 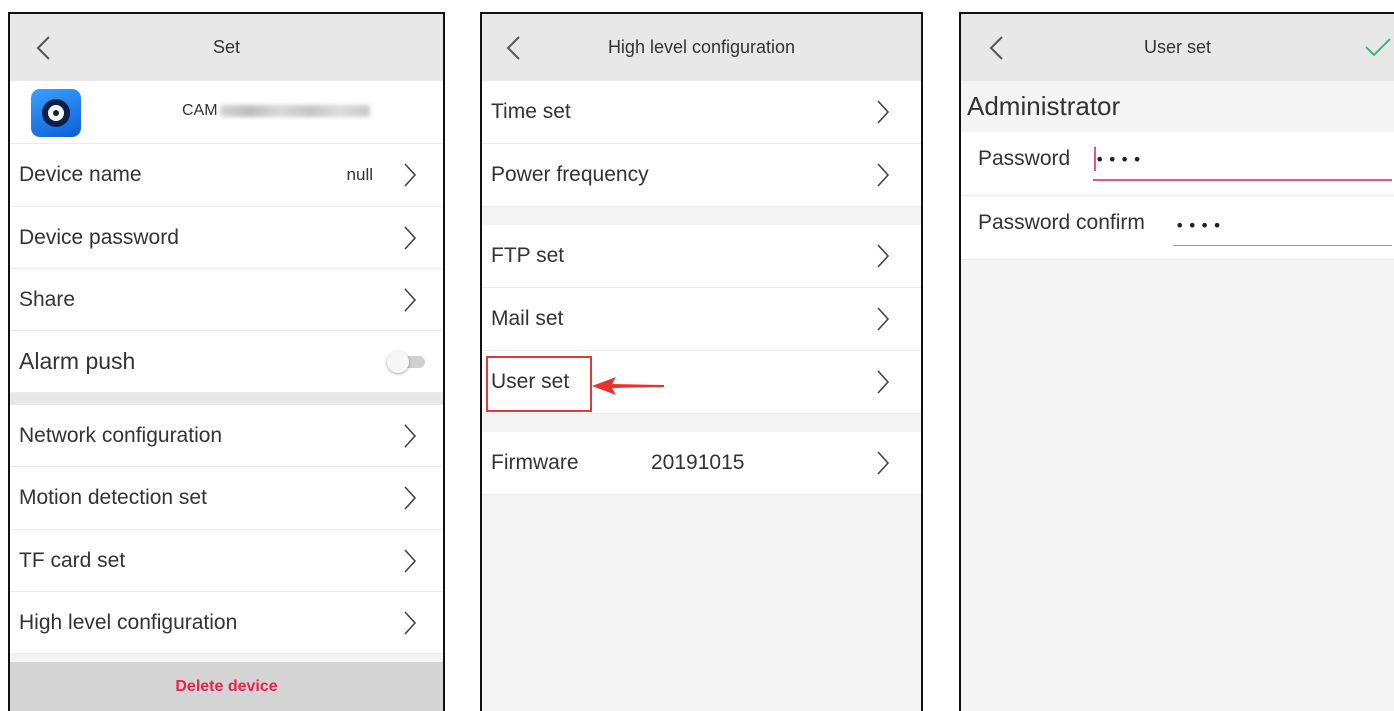 I want to click on page-title: High level configuration, so click(x=701, y=47).